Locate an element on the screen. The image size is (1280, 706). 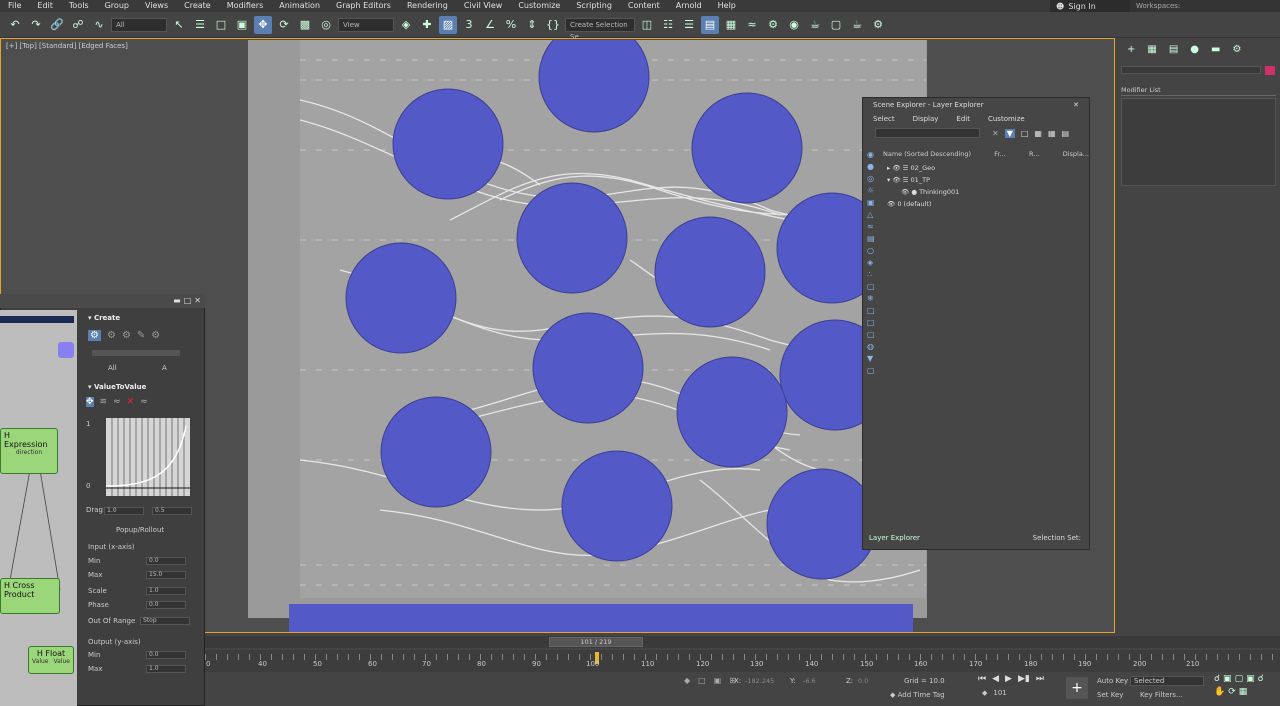
filter-icon: ▼ is located at coordinates (1009, 133).